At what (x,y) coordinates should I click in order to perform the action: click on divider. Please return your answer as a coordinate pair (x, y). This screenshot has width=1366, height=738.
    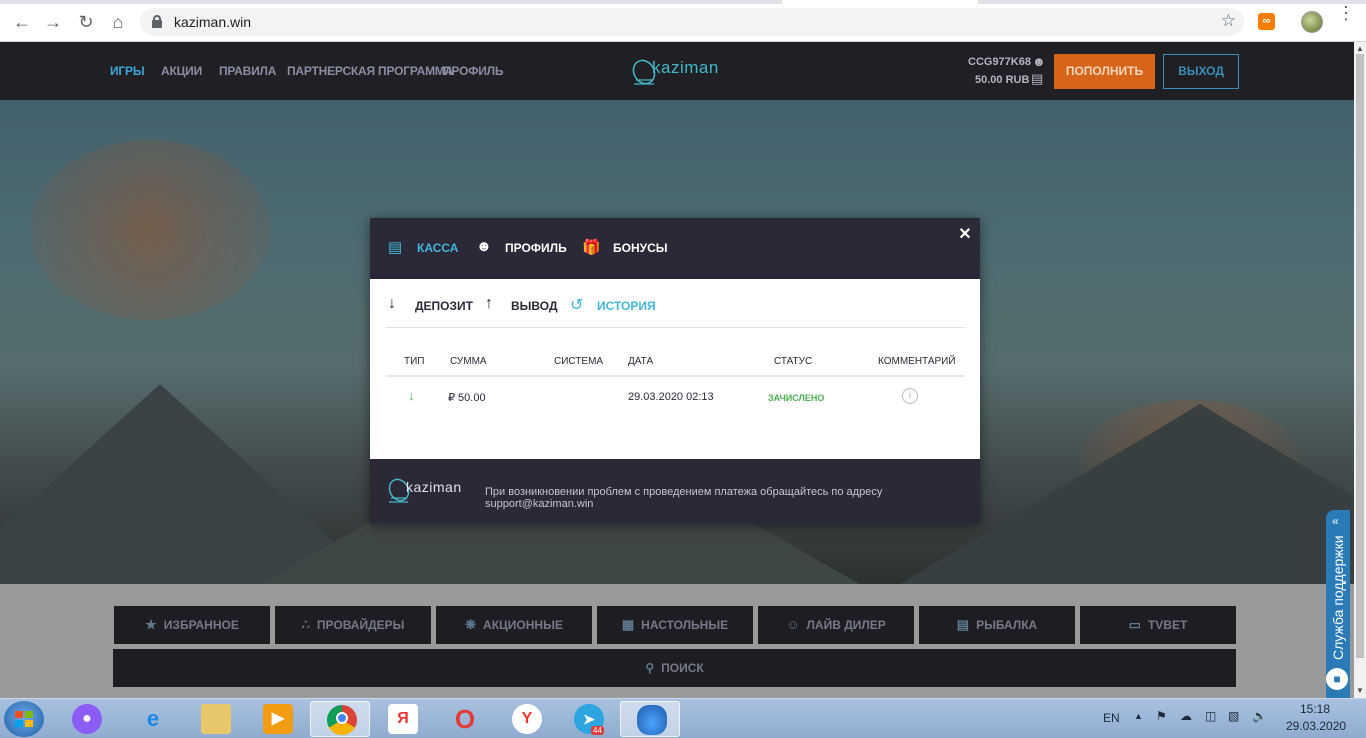
    Looking at the image, I should click on (675, 327).